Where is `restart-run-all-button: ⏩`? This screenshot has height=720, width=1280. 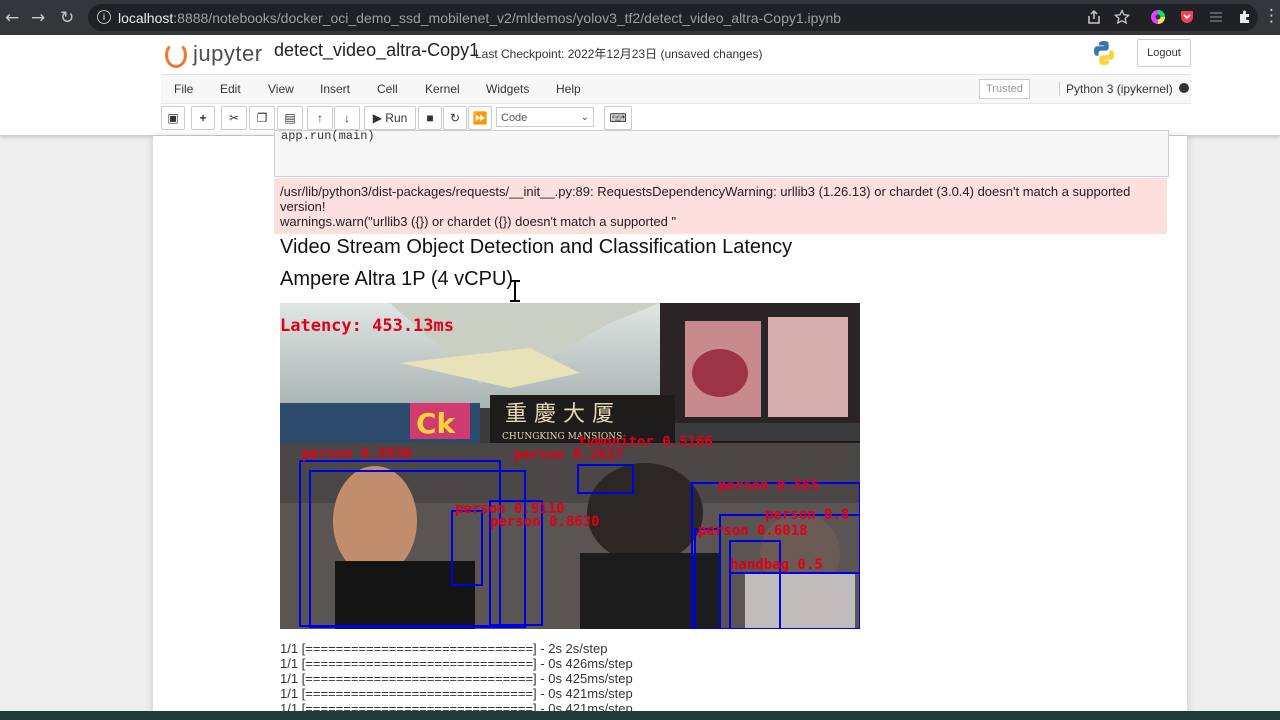
restart-run-all-button: ⏩ is located at coordinates (480, 118).